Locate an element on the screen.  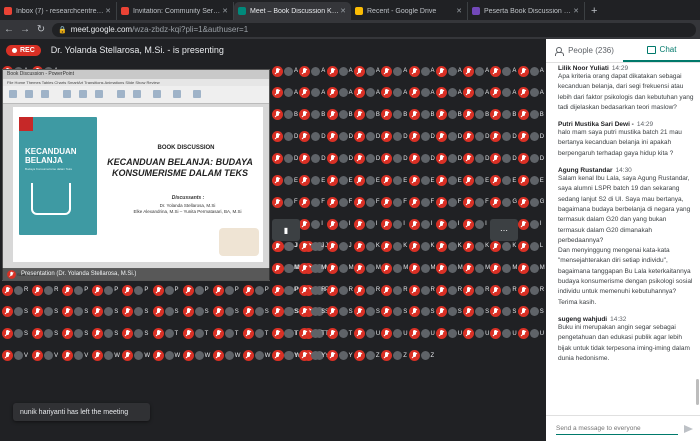
tab-chat: Chat is located at coordinates (661, 50).